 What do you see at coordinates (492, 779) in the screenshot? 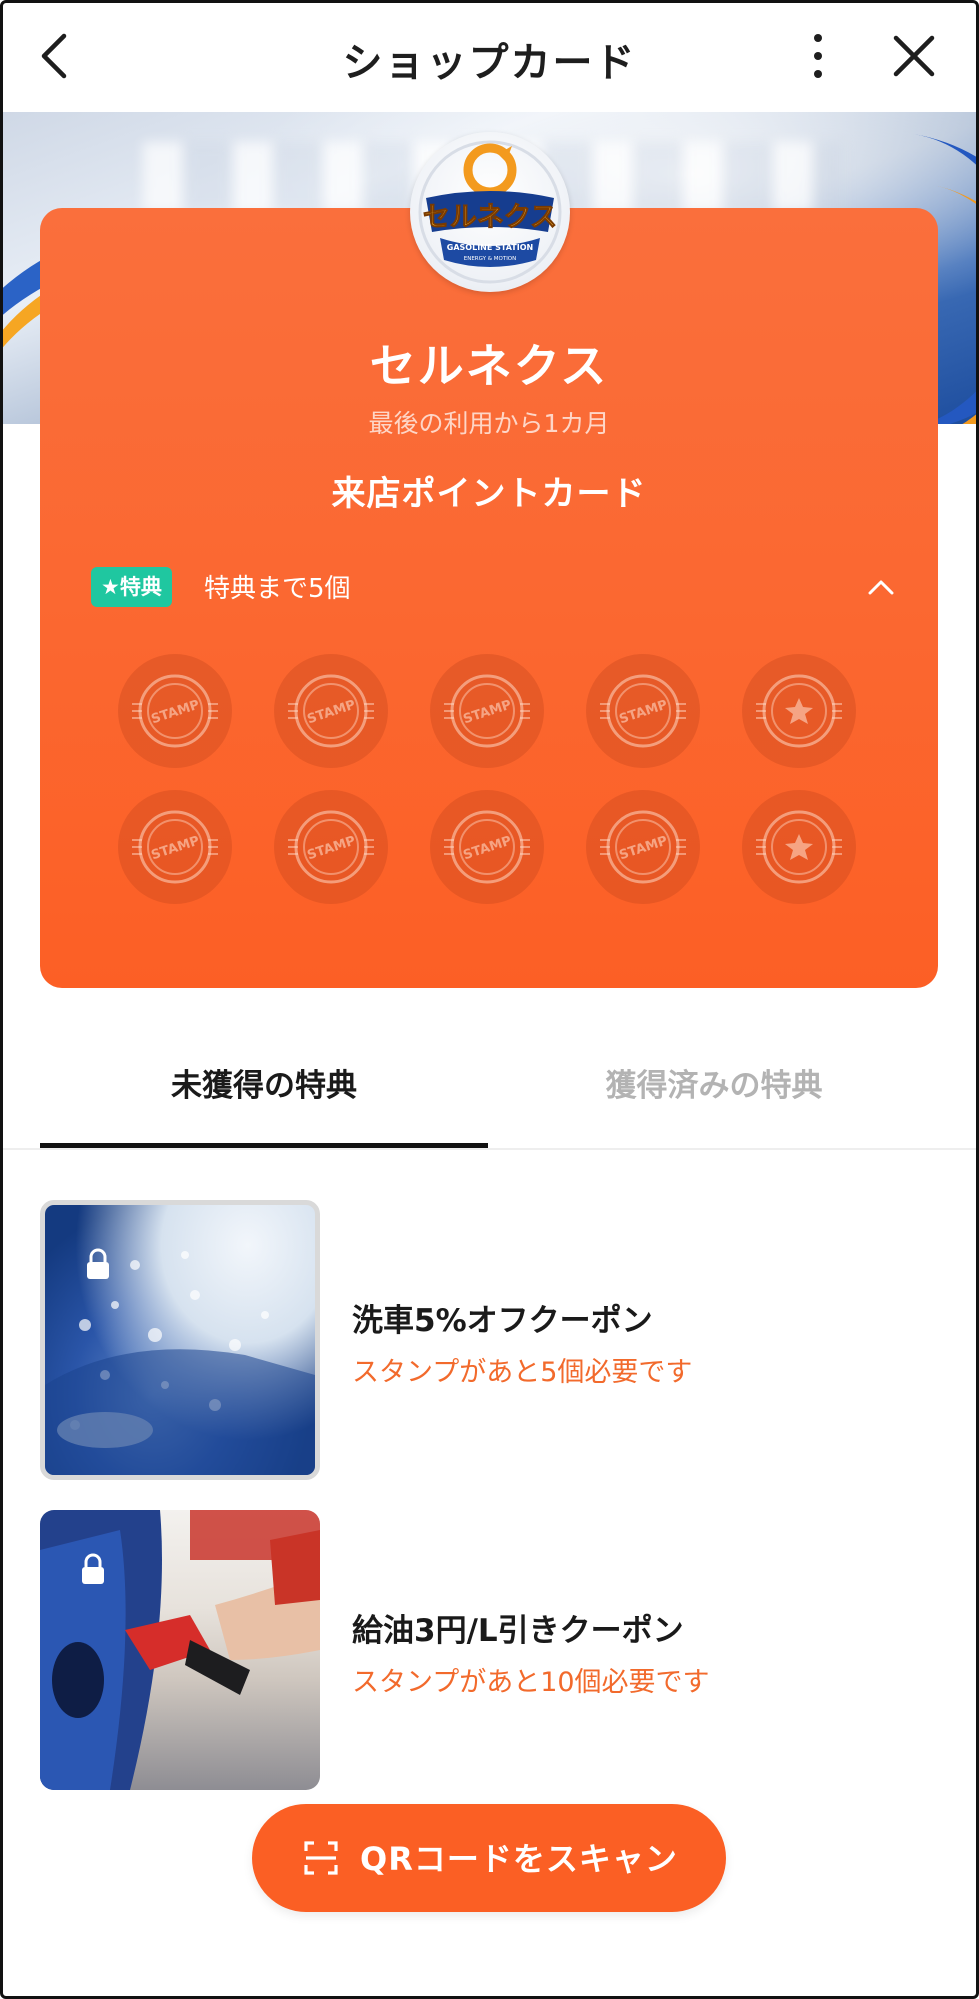
I see `stamp-grid: STAMP STAMP STAMP STAMP STAMP STAMP STAMP STAMP` at bounding box center [492, 779].